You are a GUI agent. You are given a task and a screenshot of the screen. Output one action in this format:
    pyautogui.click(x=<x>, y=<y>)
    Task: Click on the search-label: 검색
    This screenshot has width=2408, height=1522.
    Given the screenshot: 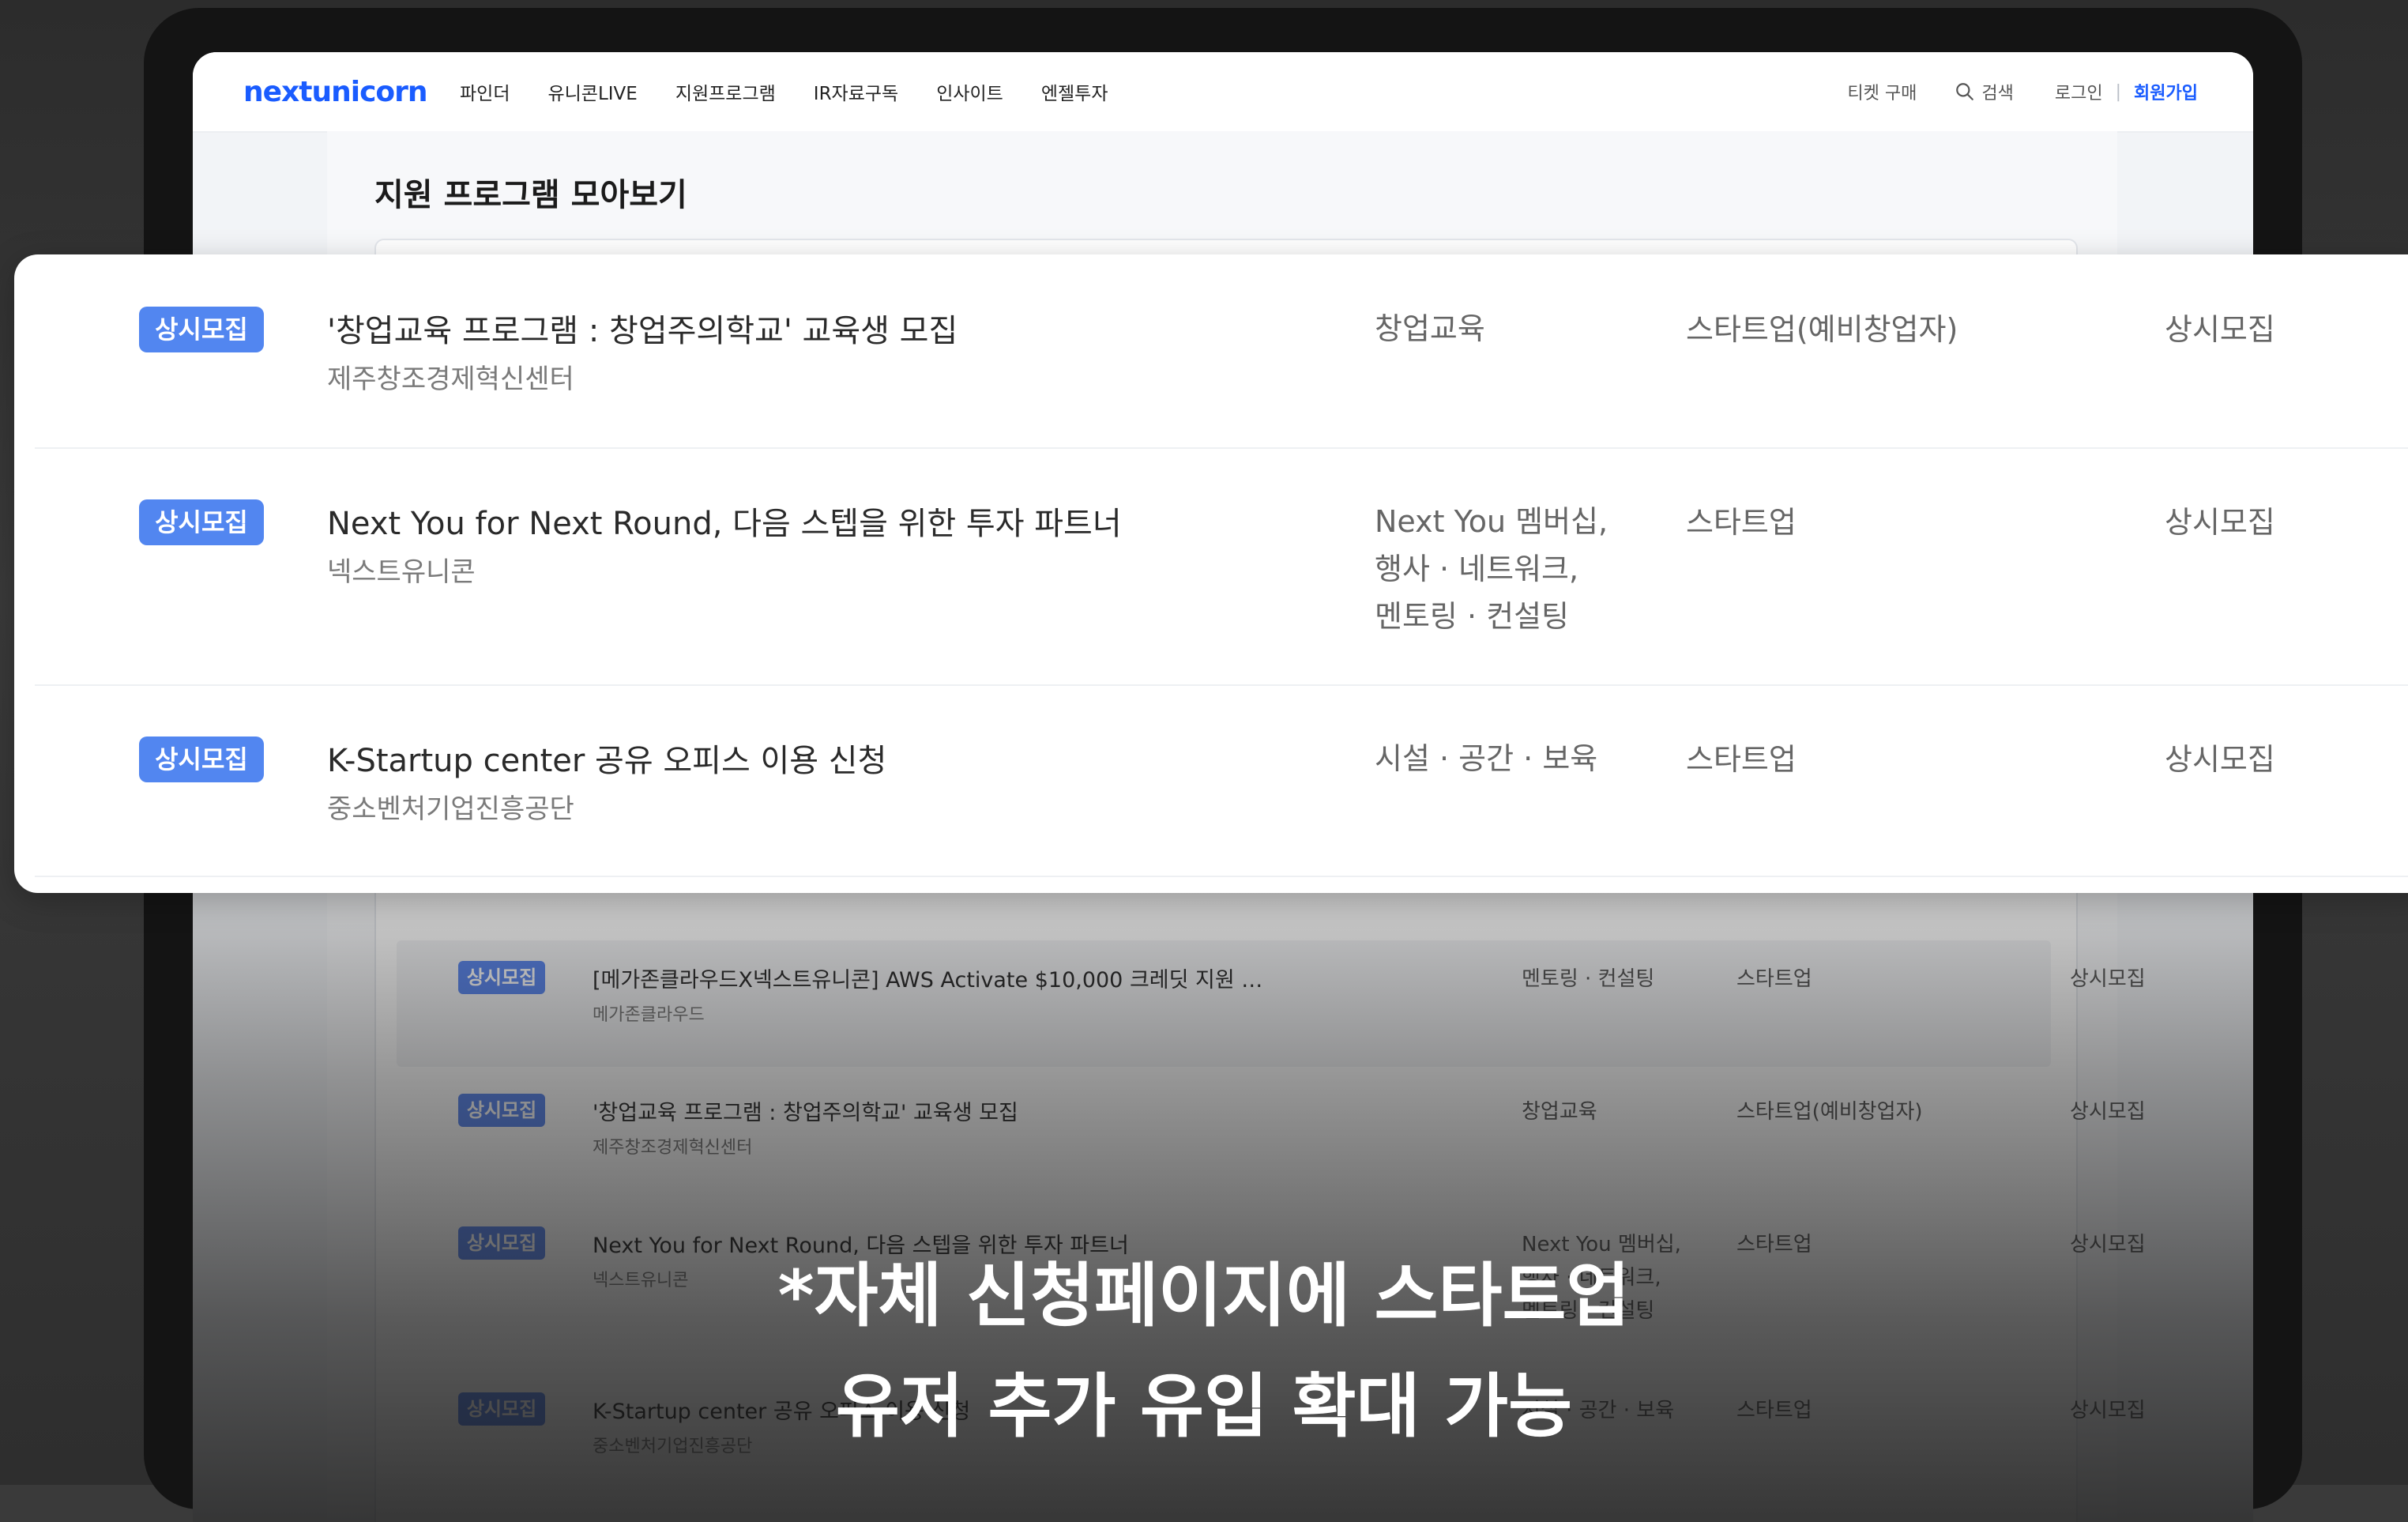 What is the action you would take?
    pyautogui.click(x=1997, y=94)
    